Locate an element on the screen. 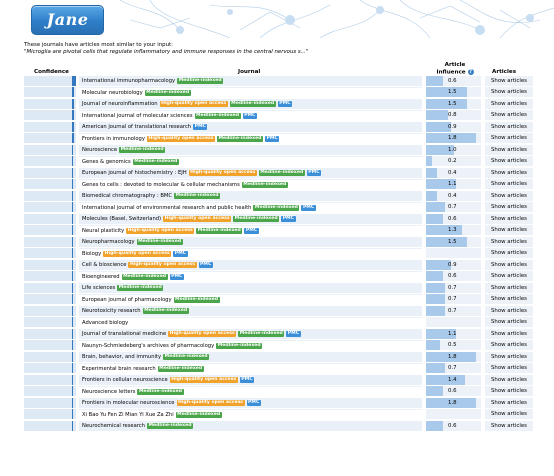 The width and height of the screenshot is (554, 476). journal-name: Genes & genomics is located at coordinates (106, 162).